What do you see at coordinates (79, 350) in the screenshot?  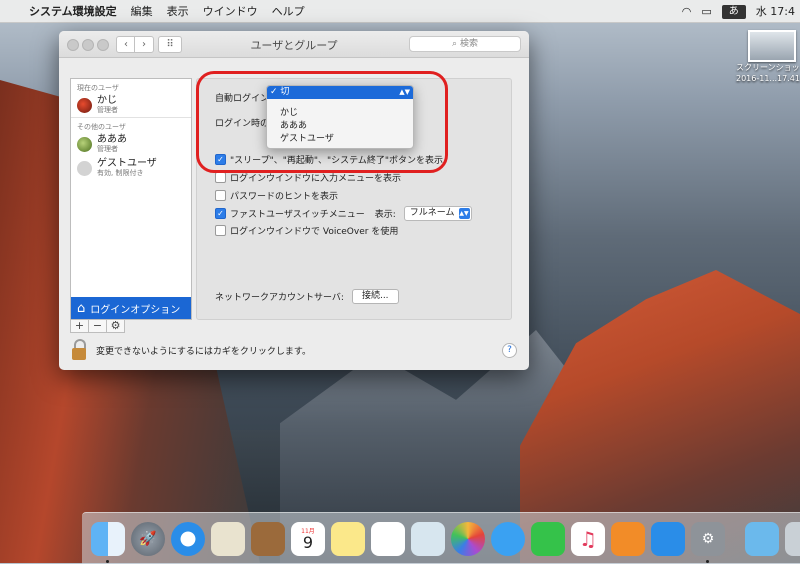 I see `lock-icon` at bounding box center [79, 350].